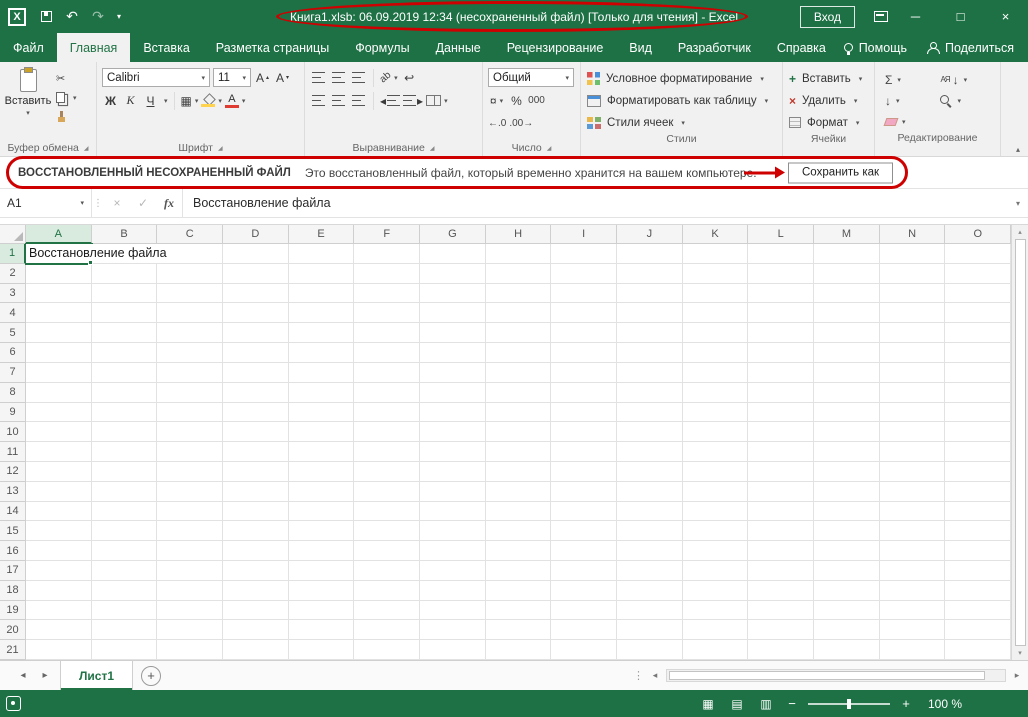 This screenshot has width=1028, height=717. I want to click on cell-I14, so click(584, 511).